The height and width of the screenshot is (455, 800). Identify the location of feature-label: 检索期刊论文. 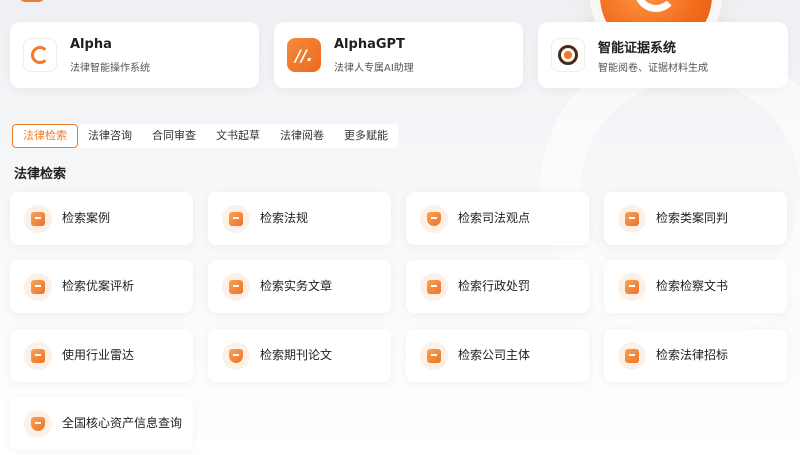
(296, 355).